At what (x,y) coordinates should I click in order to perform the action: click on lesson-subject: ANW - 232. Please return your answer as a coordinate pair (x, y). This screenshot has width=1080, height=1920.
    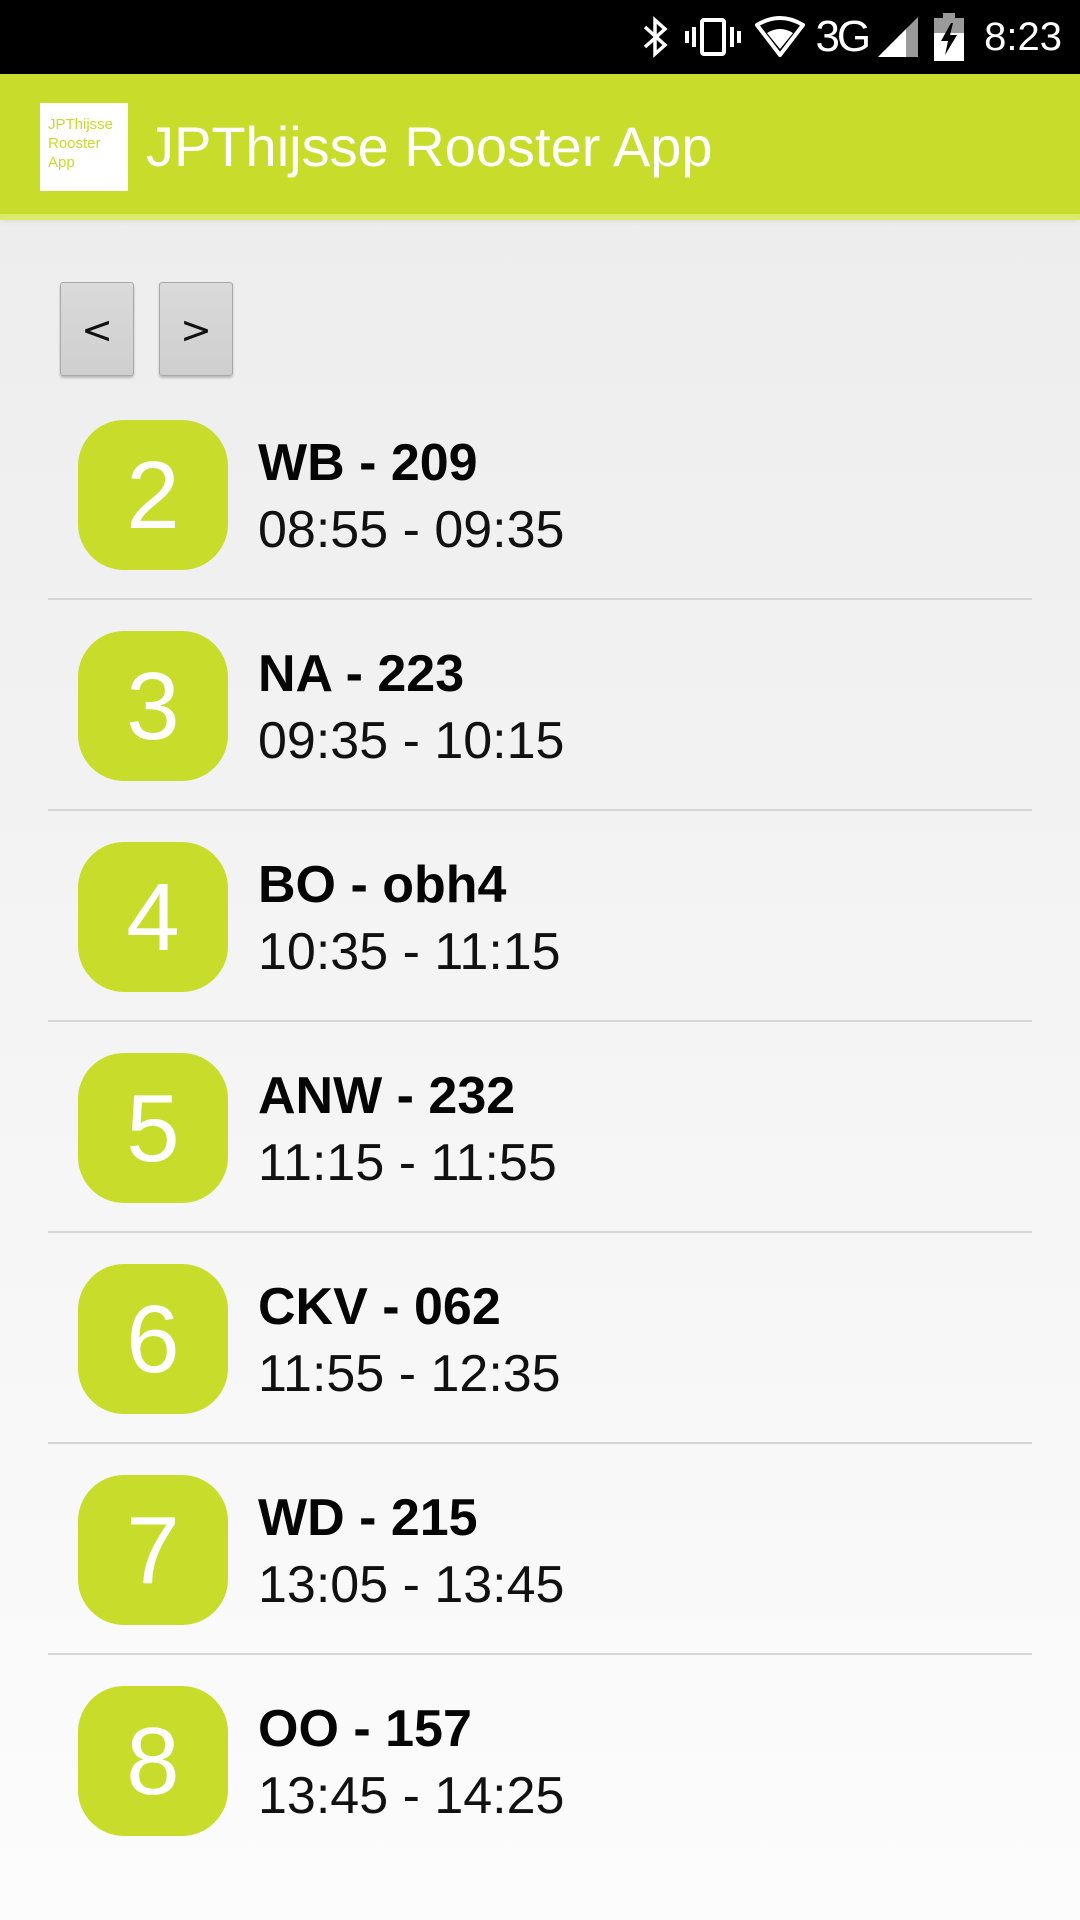
    Looking at the image, I should click on (387, 1096).